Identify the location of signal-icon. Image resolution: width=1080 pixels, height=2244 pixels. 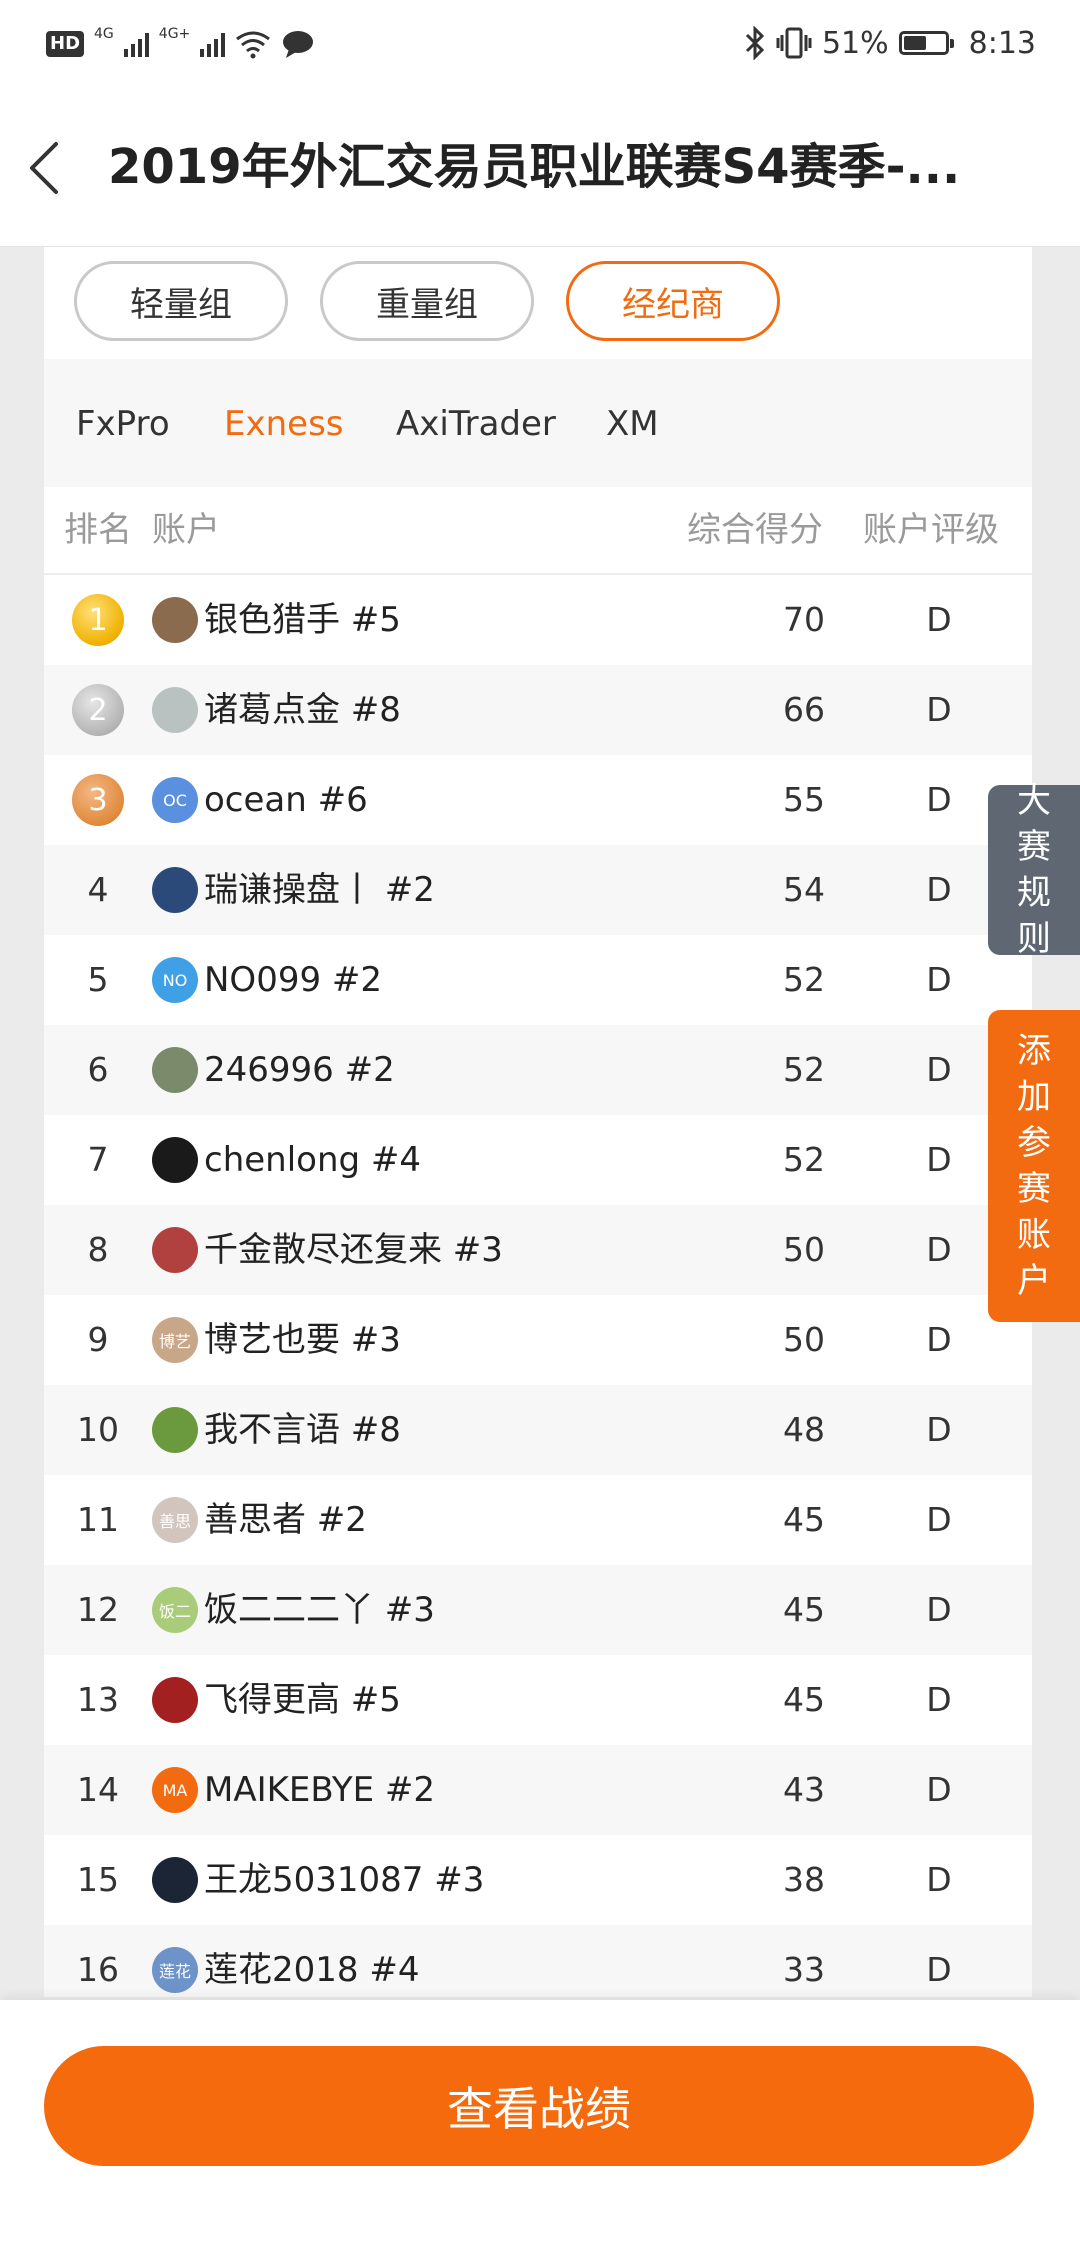
(136, 44).